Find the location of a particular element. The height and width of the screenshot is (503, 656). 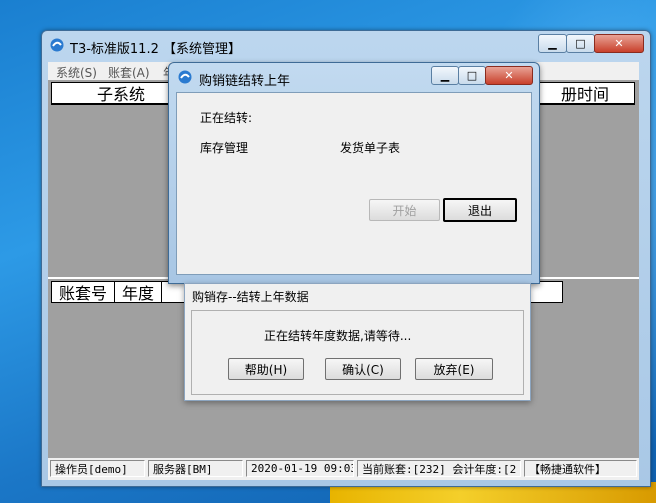

maximize-button: □ is located at coordinates (580, 43).